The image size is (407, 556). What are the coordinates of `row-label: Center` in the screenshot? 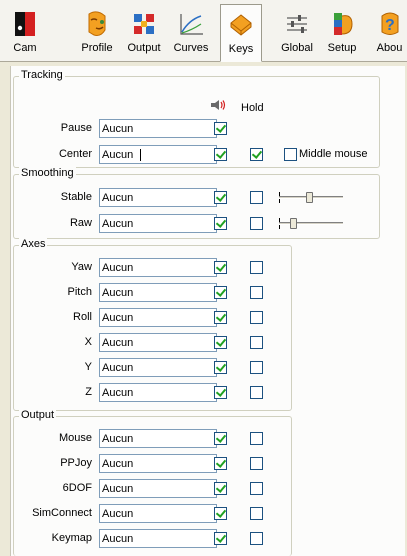 It's located at (75, 154).